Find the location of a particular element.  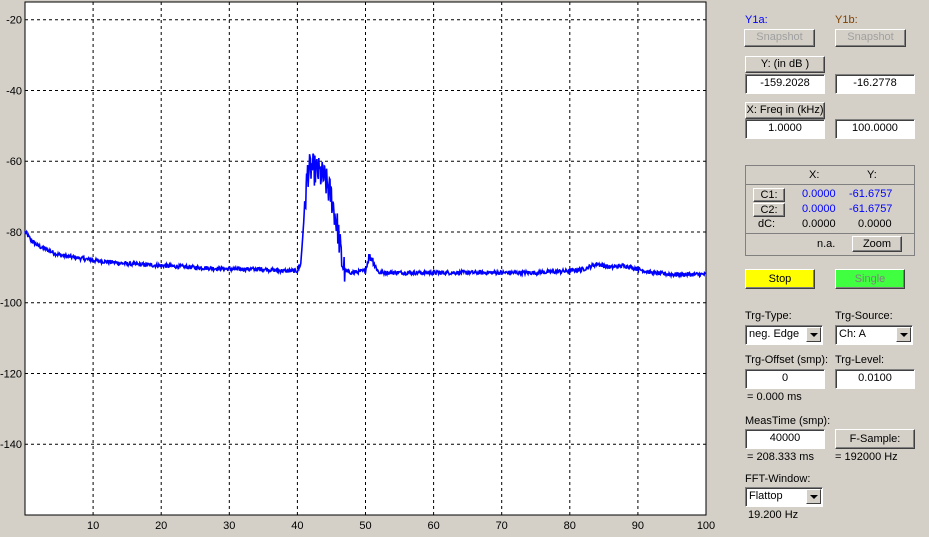

c1-x-value: 0.0000 is located at coordinates (819, 194).